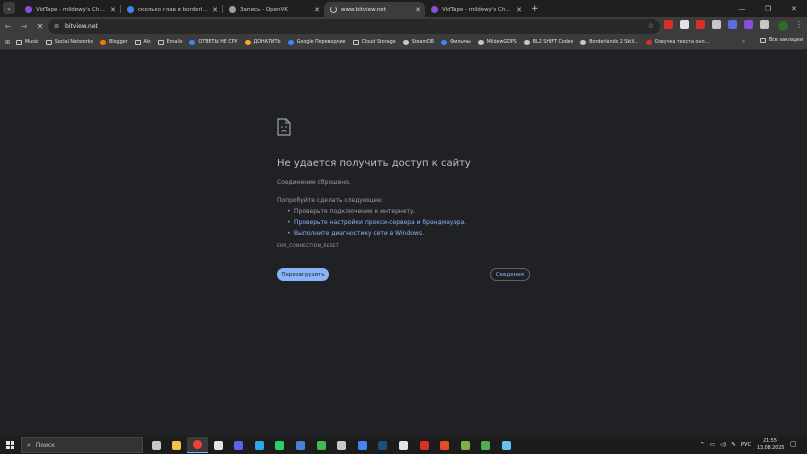 The width and height of the screenshot is (807, 454). What do you see at coordinates (40, 27) in the screenshot?
I see `stop-button: ✕` at bounding box center [40, 27].